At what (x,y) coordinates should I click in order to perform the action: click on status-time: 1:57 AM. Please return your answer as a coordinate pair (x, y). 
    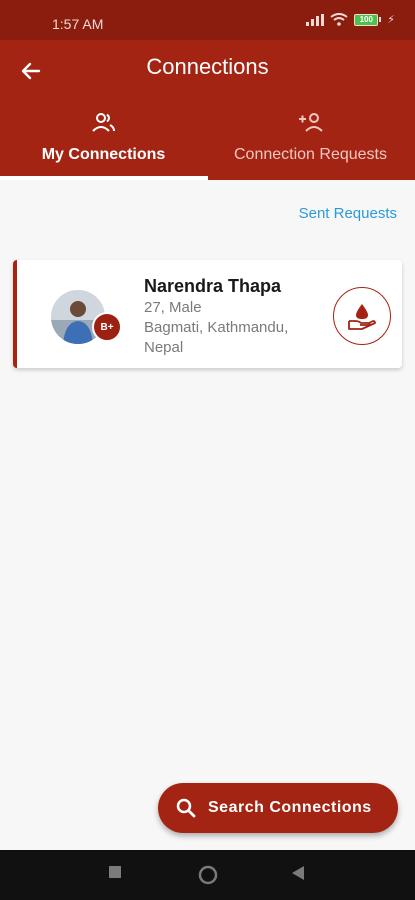
    Looking at the image, I should click on (78, 24).